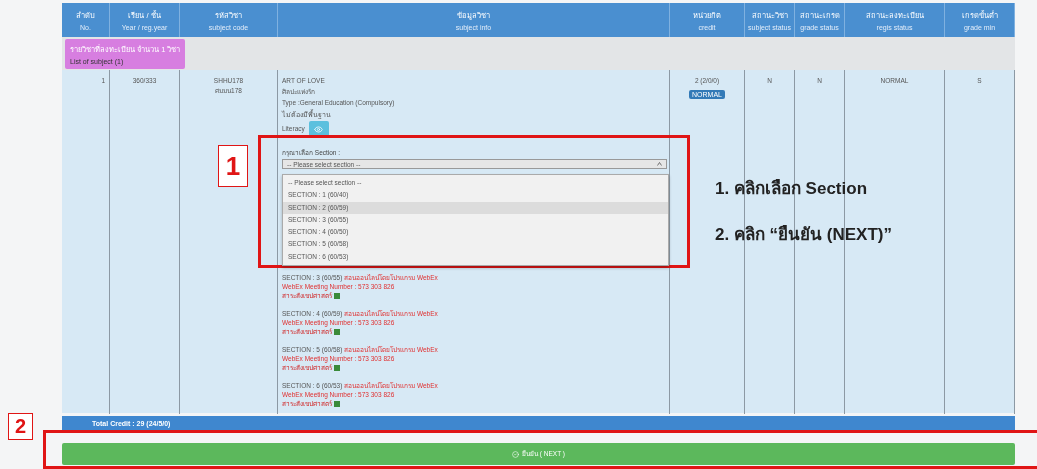 The image size is (1037, 469). What do you see at coordinates (20, 426) in the screenshot?
I see `step-marker: 2` at bounding box center [20, 426].